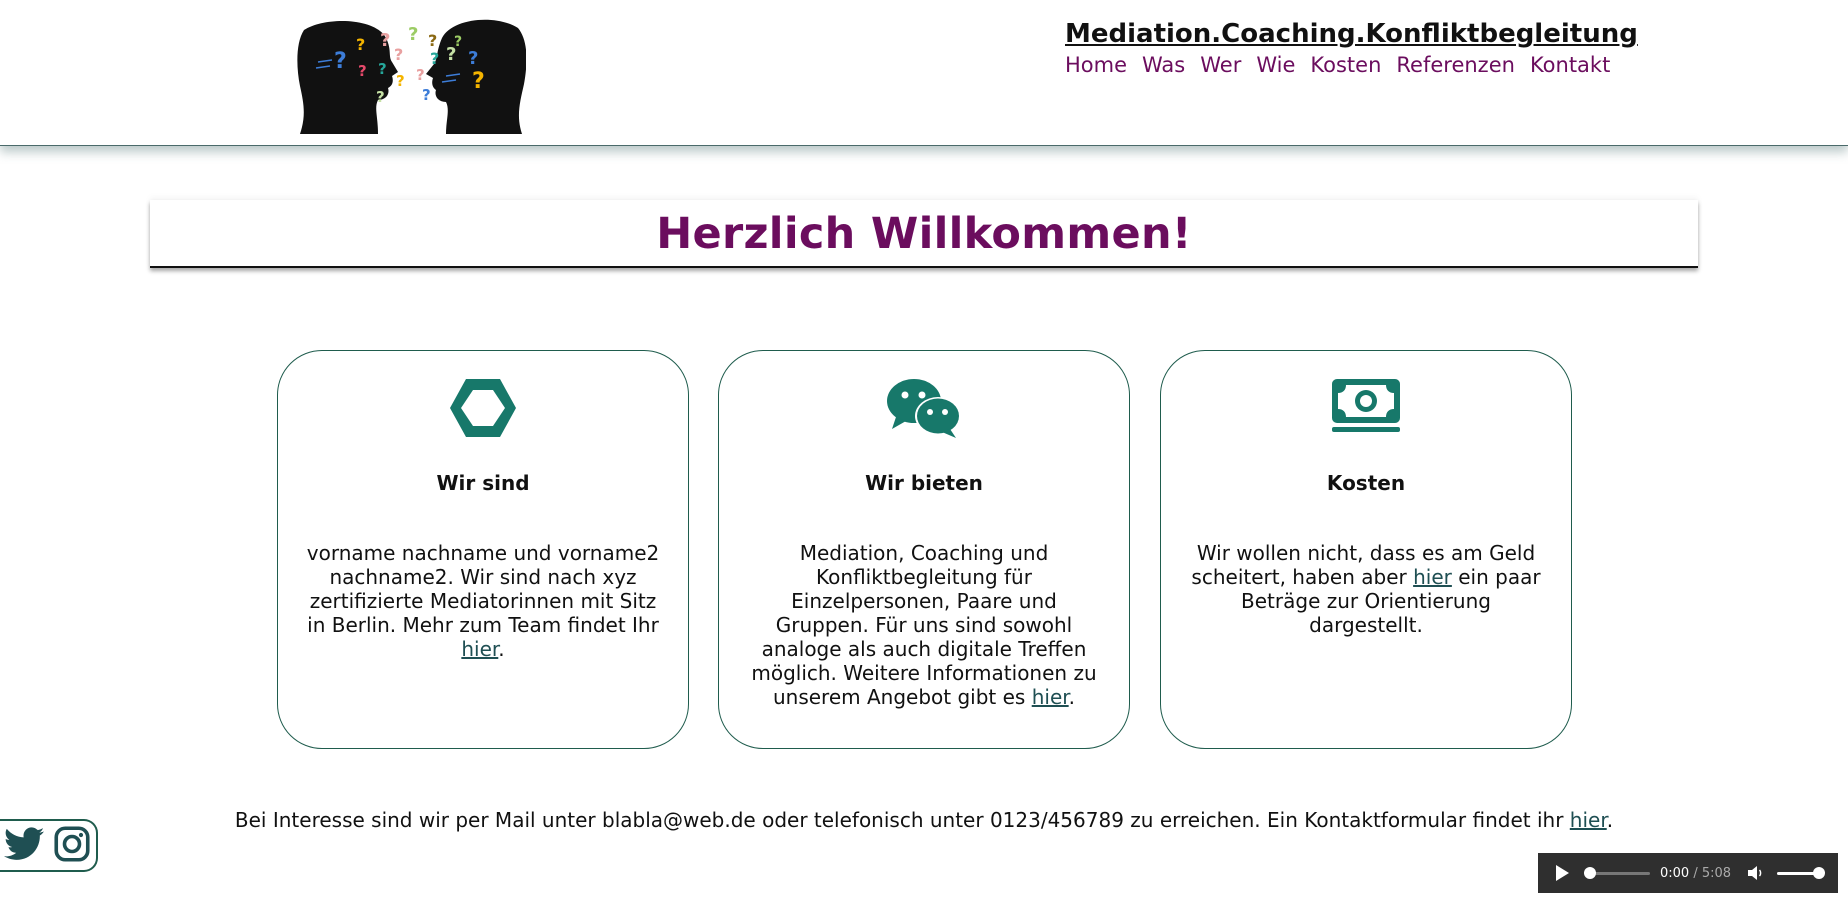 The height and width of the screenshot is (903, 1848). Describe the element at coordinates (924, 483) in the screenshot. I see `card-title: Wir bieten` at that location.